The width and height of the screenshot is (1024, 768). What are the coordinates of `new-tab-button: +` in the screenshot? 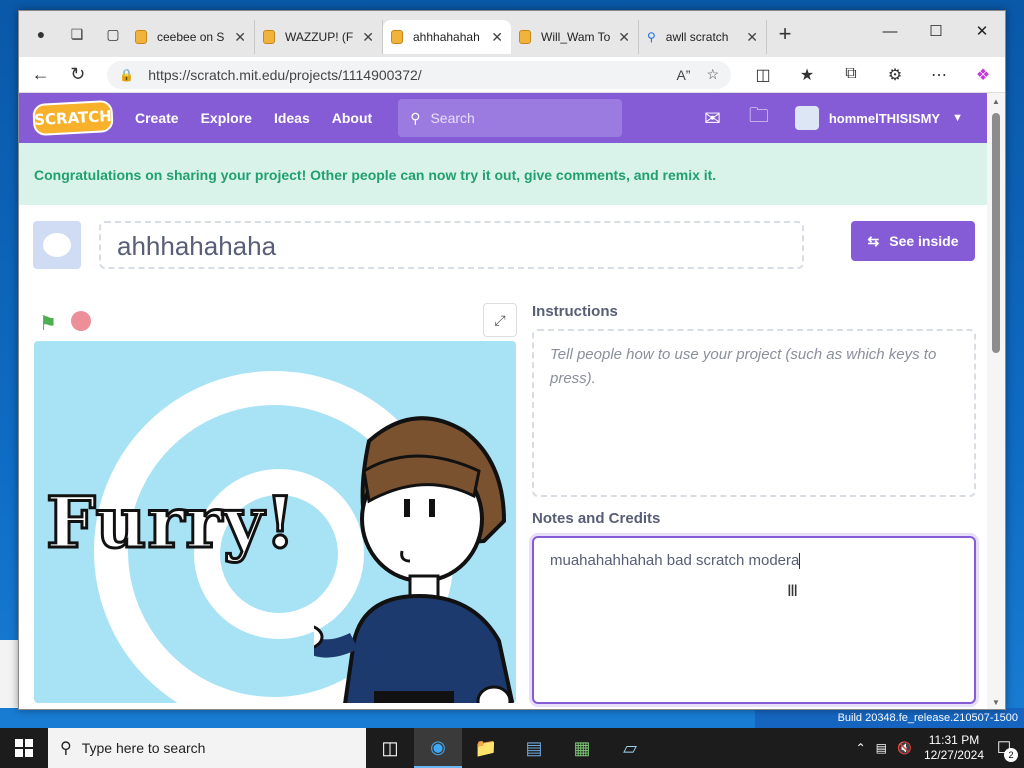 It's located at (785, 34).